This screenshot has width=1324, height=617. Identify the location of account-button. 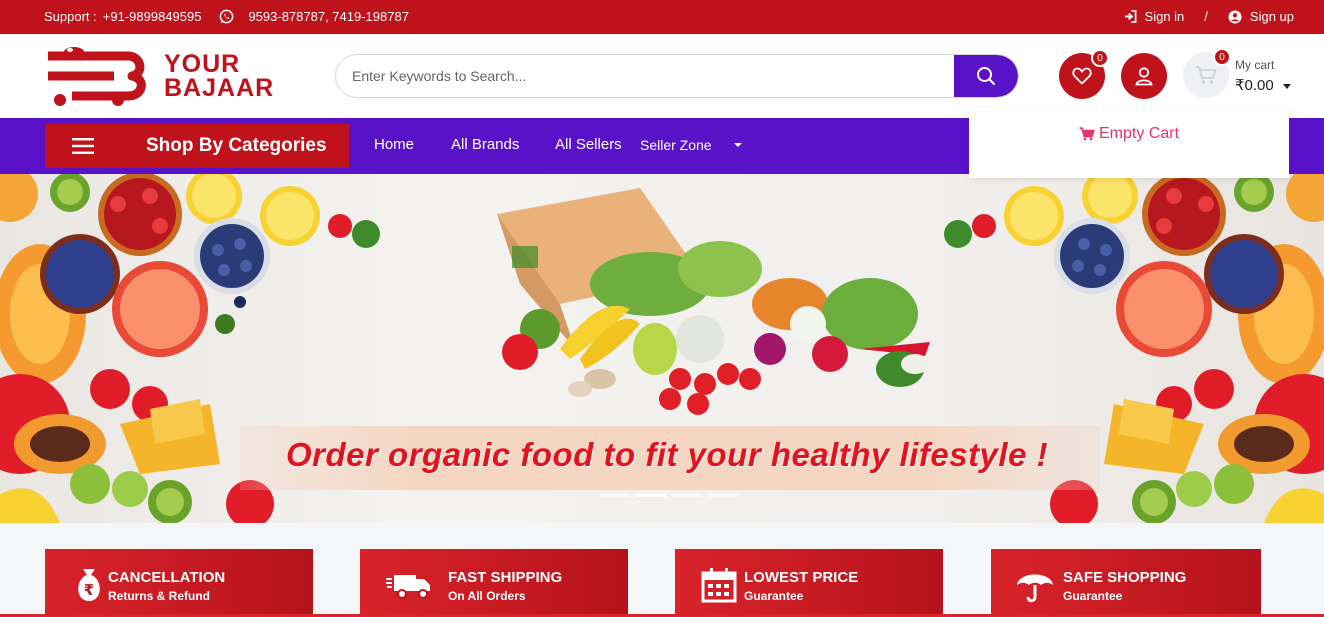
(1144, 76).